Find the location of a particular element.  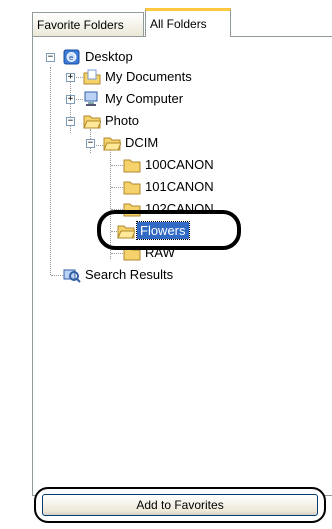

tree-node-my-documents: My Documents is located at coordinates (148, 77).